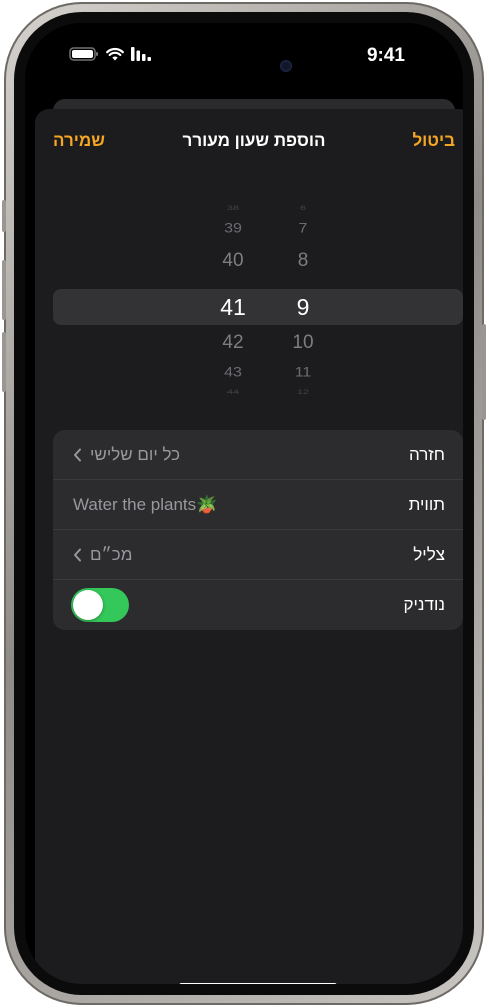  I want to click on hour-wheel: 6 7 8 9 10 11 12, so click(303, 304).